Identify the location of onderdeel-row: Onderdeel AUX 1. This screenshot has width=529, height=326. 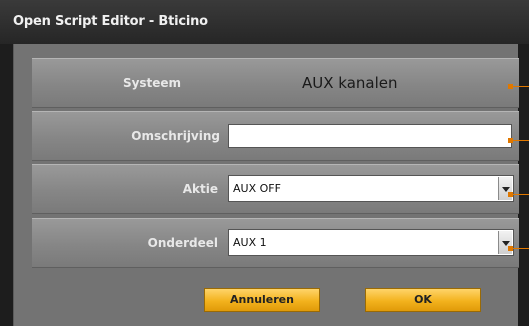
(275, 243).